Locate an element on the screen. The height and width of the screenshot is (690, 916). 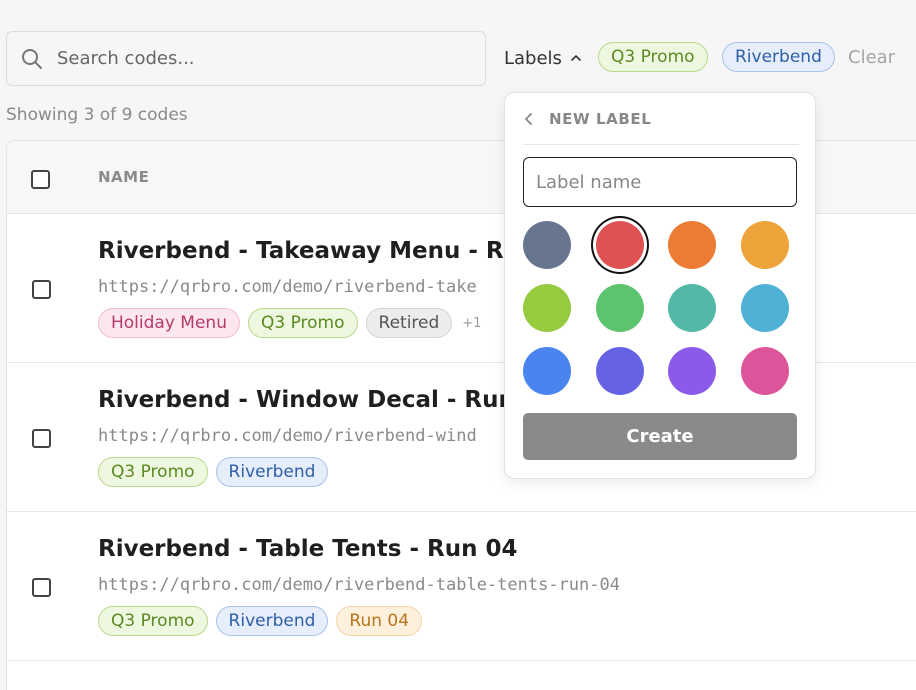
search-box is located at coordinates (246, 58).